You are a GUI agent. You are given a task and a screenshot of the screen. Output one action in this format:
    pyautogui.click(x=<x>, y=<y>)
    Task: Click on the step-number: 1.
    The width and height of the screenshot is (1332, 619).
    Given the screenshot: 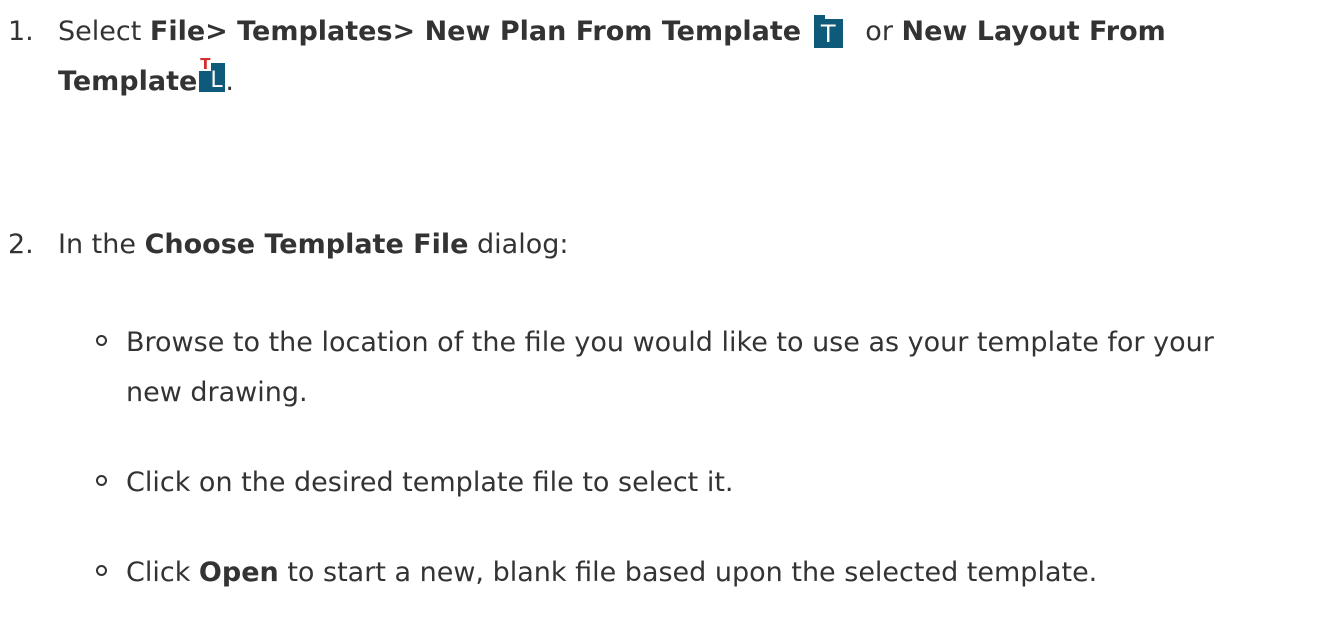 What is the action you would take?
    pyautogui.click(x=21, y=31)
    